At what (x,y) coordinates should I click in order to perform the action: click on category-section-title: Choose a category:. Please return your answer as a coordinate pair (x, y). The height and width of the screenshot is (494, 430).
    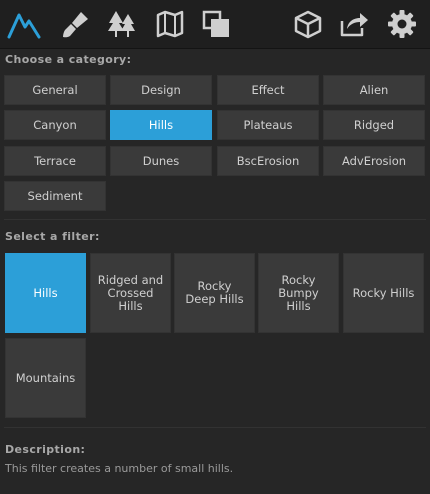
    Looking at the image, I should click on (68, 59).